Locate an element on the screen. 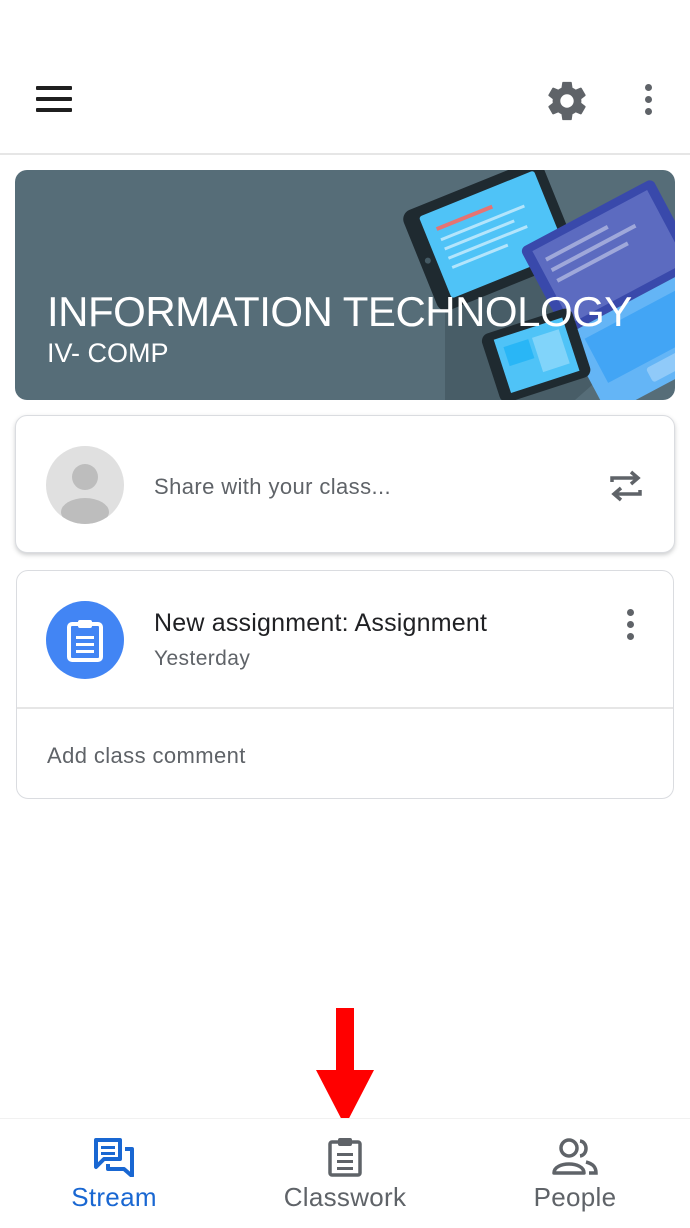  more-vert-icon is located at coordinates (648, 101).